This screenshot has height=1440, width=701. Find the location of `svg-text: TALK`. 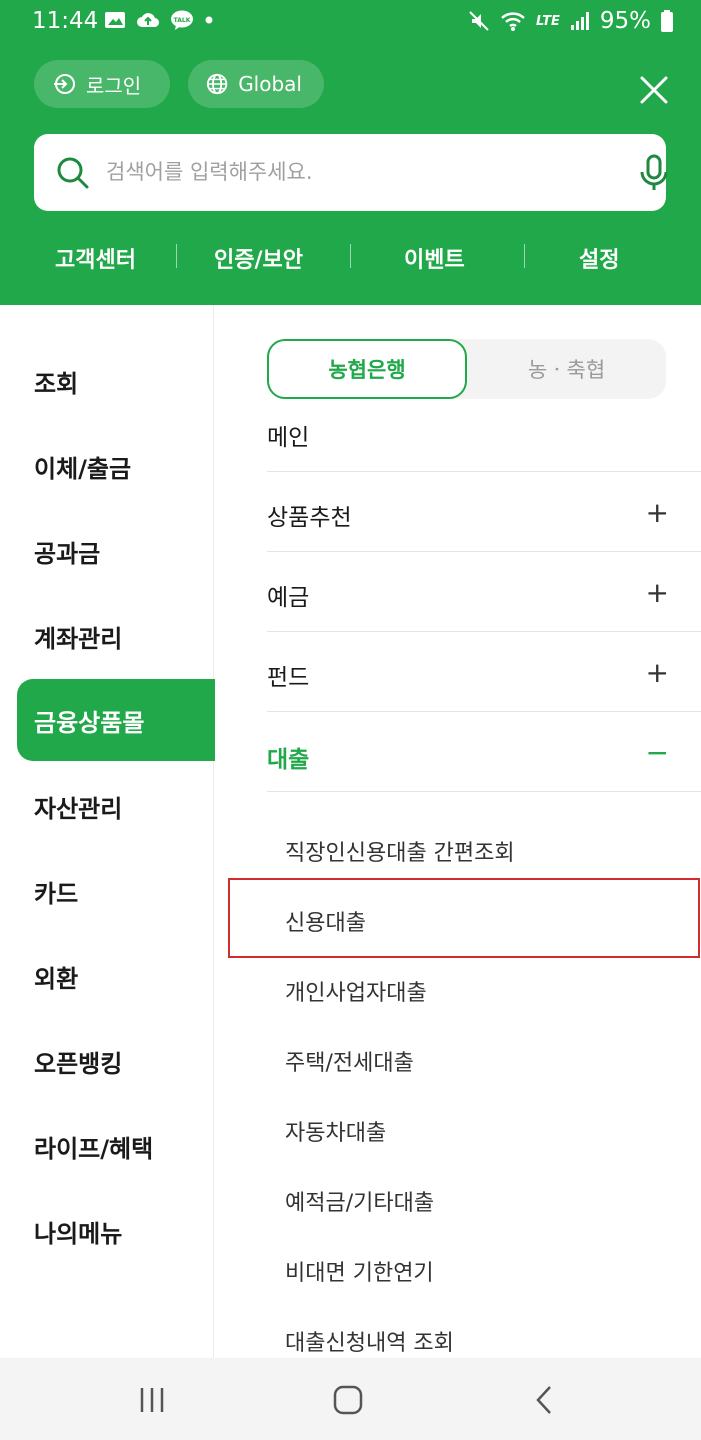

svg-text: TALK is located at coordinates (182, 20).